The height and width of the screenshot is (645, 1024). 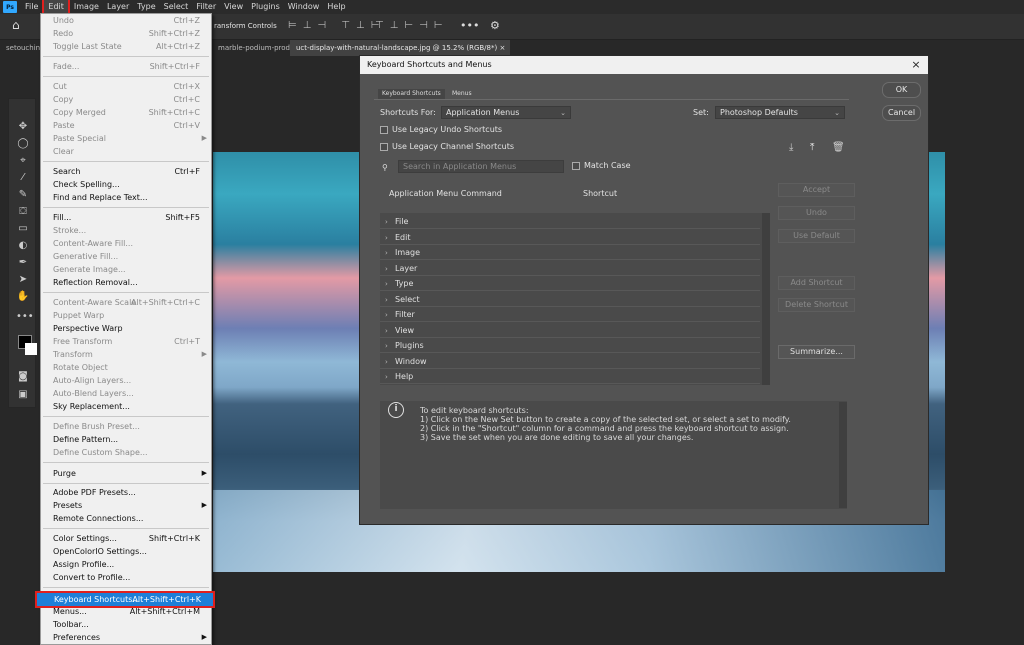 What do you see at coordinates (570, 331) in the screenshot?
I see `list-item-view: › View` at bounding box center [570, 331].